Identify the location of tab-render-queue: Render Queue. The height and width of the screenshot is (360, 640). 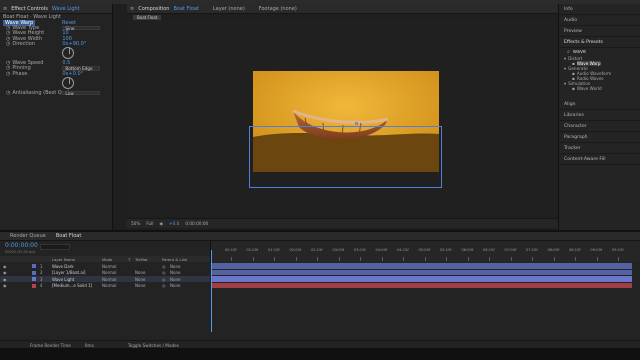
(28, 236).